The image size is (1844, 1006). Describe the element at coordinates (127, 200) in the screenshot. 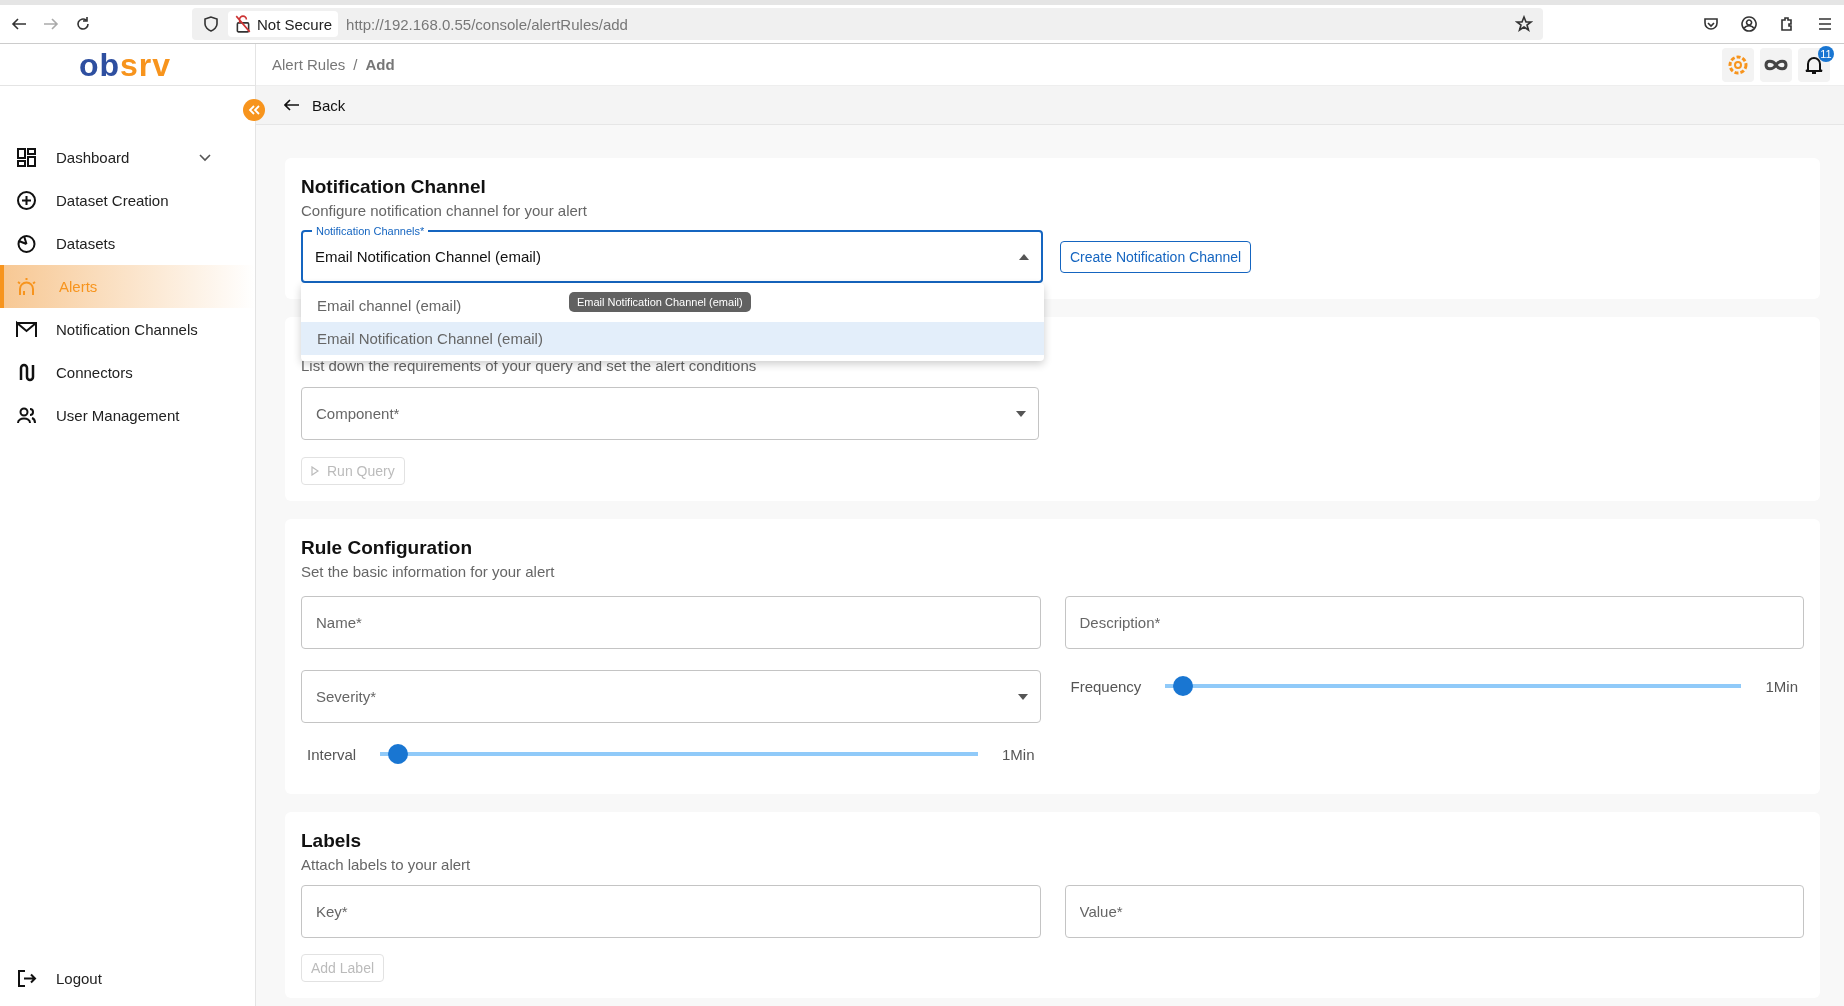

I see `sidebar-item: Dataset Creation` at that location.